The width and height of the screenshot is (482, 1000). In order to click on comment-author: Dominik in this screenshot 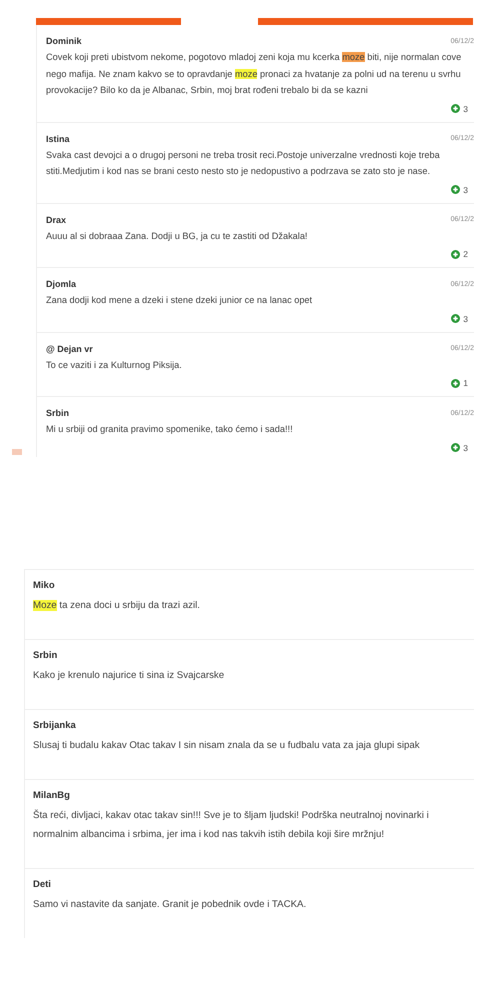, I will do `click(64, 41)`.